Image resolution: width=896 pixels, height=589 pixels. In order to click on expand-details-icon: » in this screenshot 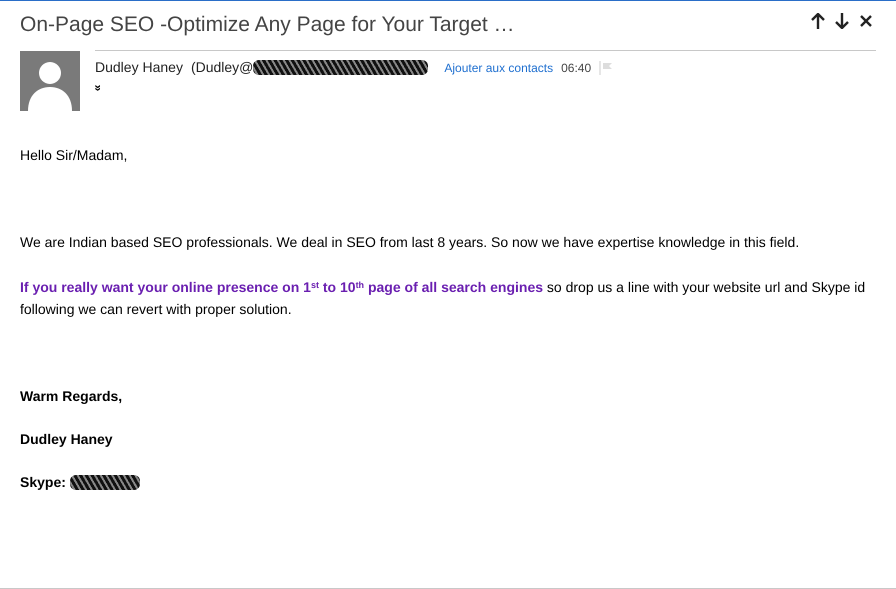, I will do `click(98, 88)`.